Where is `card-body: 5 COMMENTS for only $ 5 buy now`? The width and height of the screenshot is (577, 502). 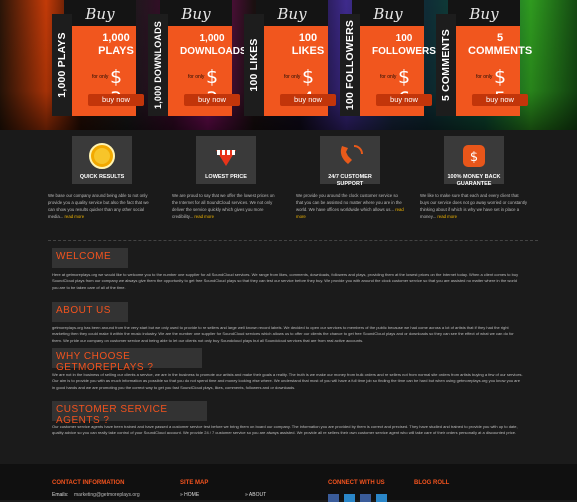 card-body: 5 COMMENTS for only $ 5 buy now is located at coordinates (490, 71).